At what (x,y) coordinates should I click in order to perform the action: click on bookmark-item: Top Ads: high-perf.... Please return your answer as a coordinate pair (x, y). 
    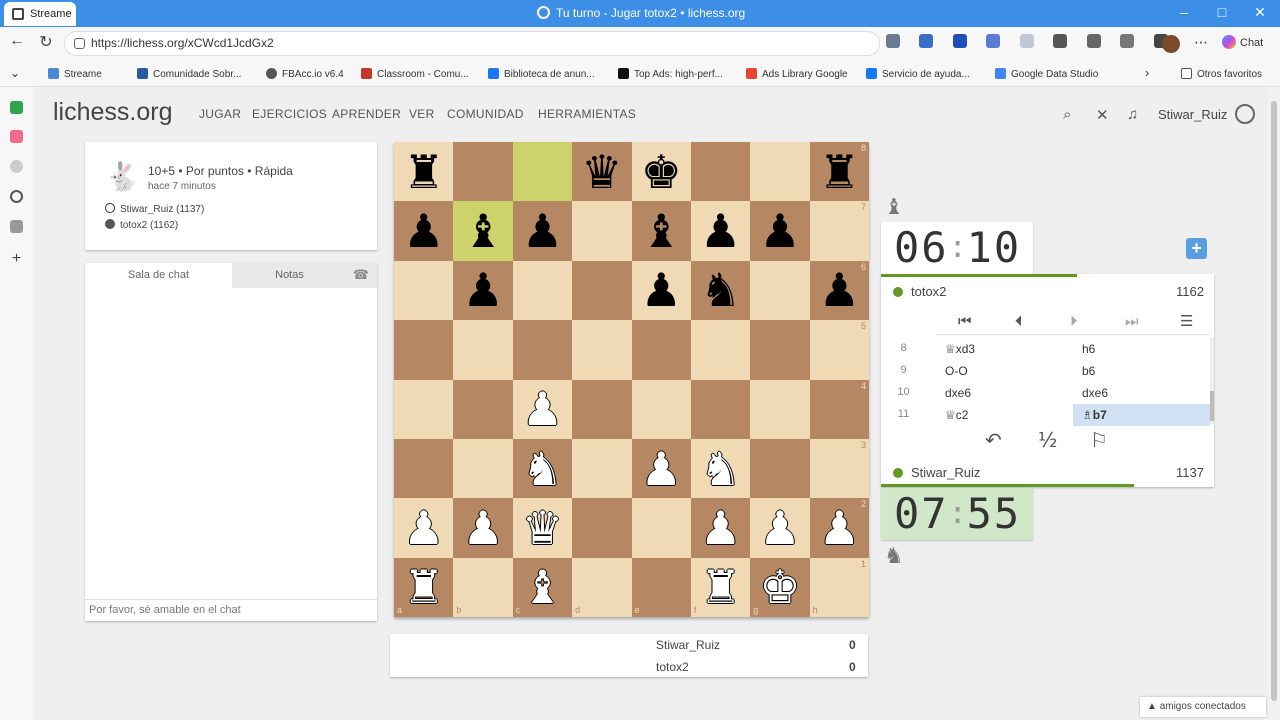
    Looking at the image, I should click on (670, 74).